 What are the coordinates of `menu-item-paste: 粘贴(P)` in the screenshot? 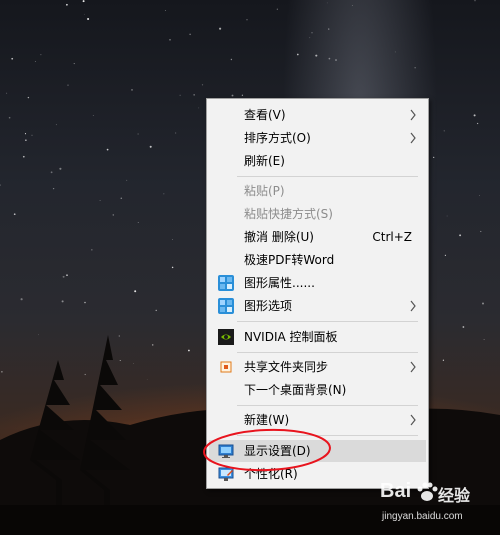 It's located at (317, 191).